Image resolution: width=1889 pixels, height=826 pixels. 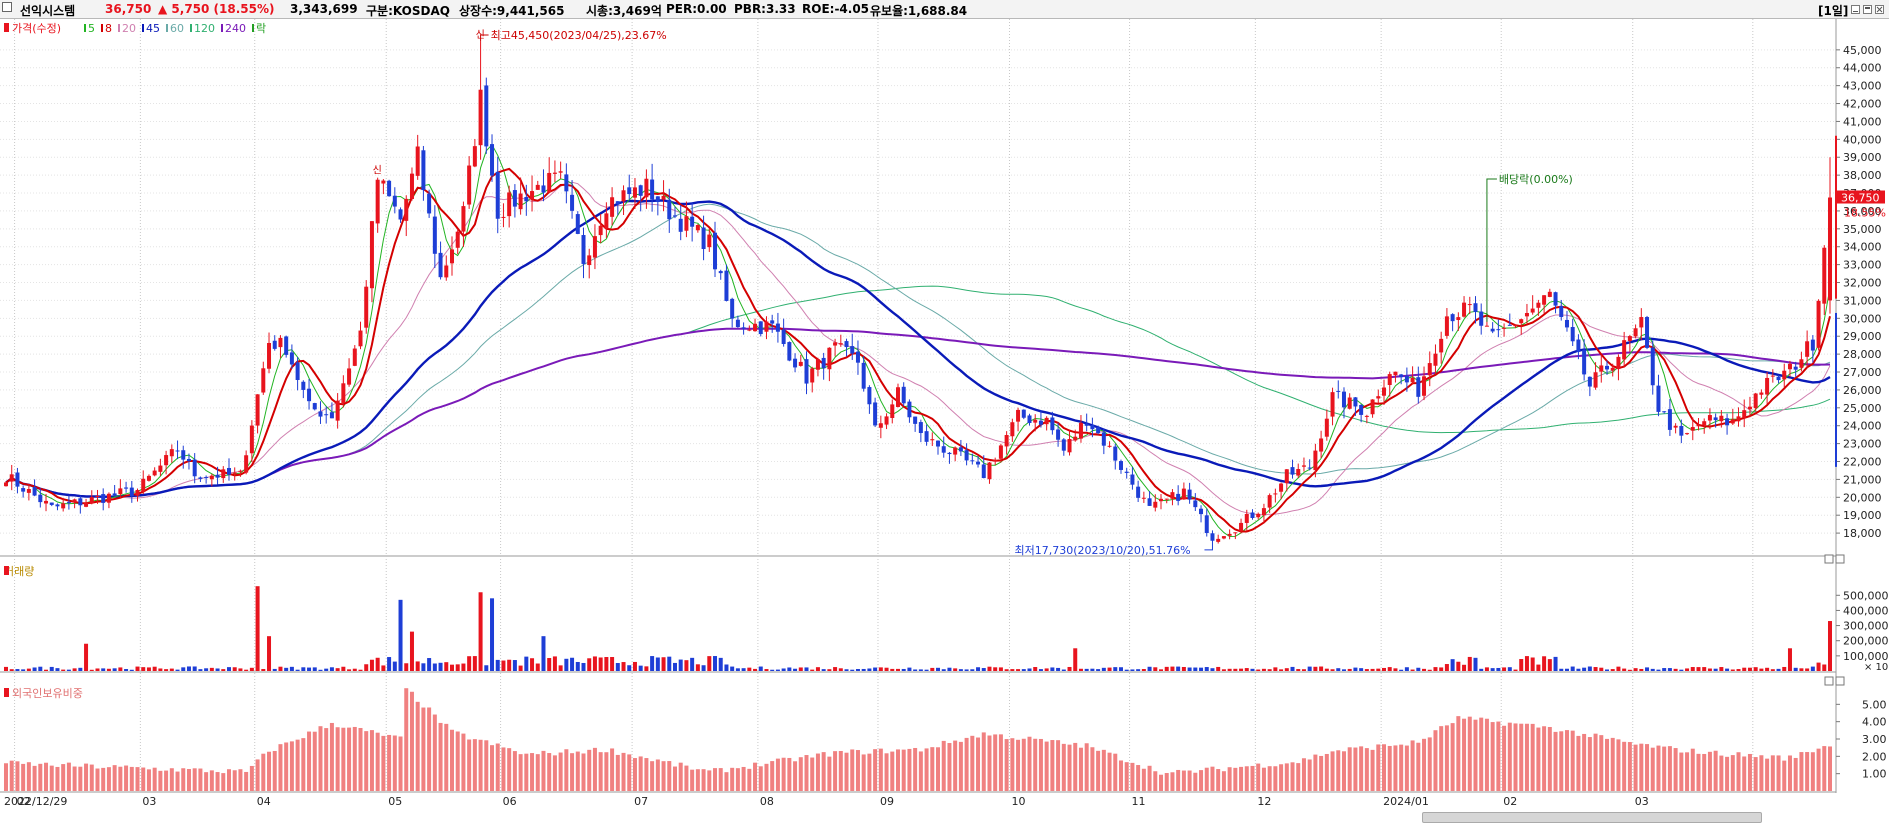 What do you see at coordinates (408, 11) in the screenshot?
I see `market-type: 구분:KOSDAQ` at bounding box center [408, 11].